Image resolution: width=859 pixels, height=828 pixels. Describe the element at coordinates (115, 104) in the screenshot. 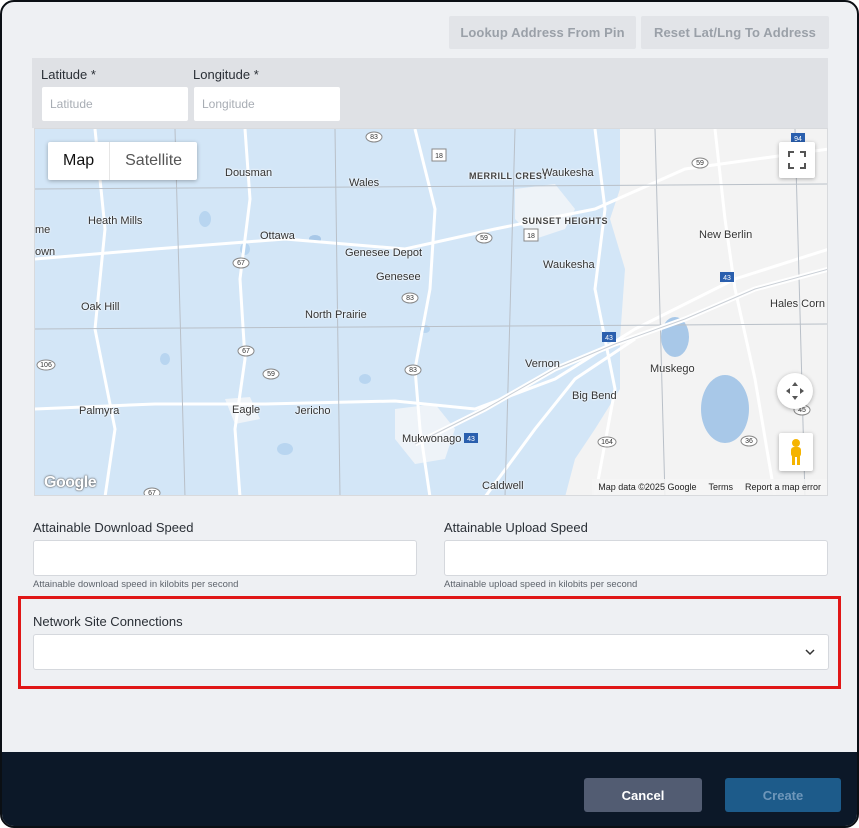

I see `latitude-input` at that location.